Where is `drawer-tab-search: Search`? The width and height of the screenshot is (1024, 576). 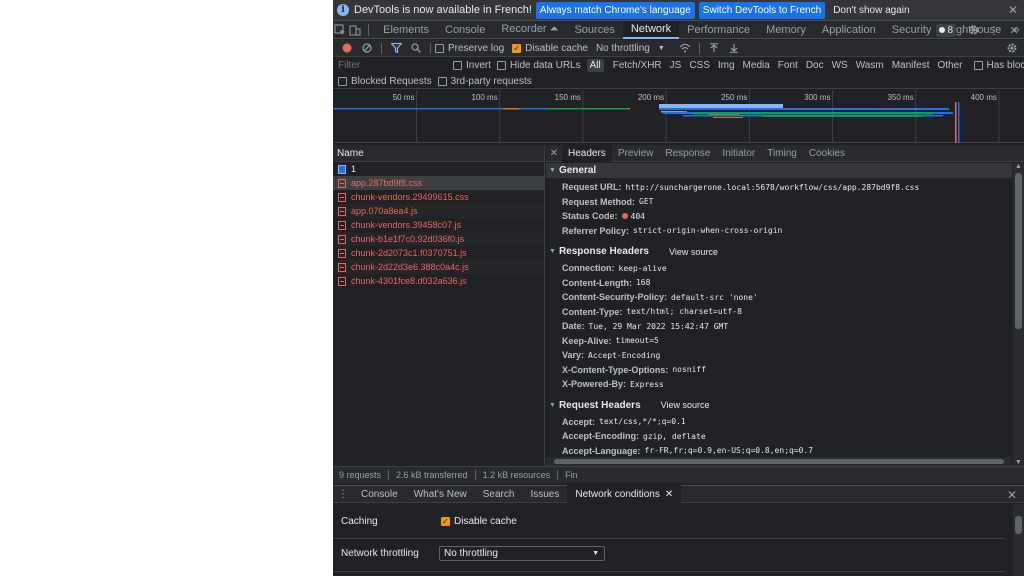
drawer-tab-search: Search is located at coordinates (499, 494).